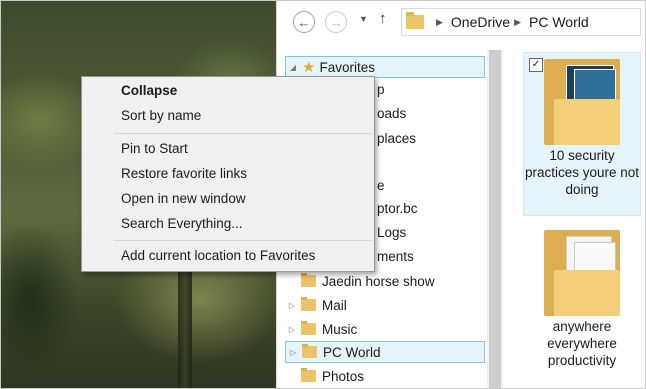 Image resolution: width=646 pixels, height=389 pixels. I want to click on recent-locations-chevron-icon: ▼, so click(363, 19).